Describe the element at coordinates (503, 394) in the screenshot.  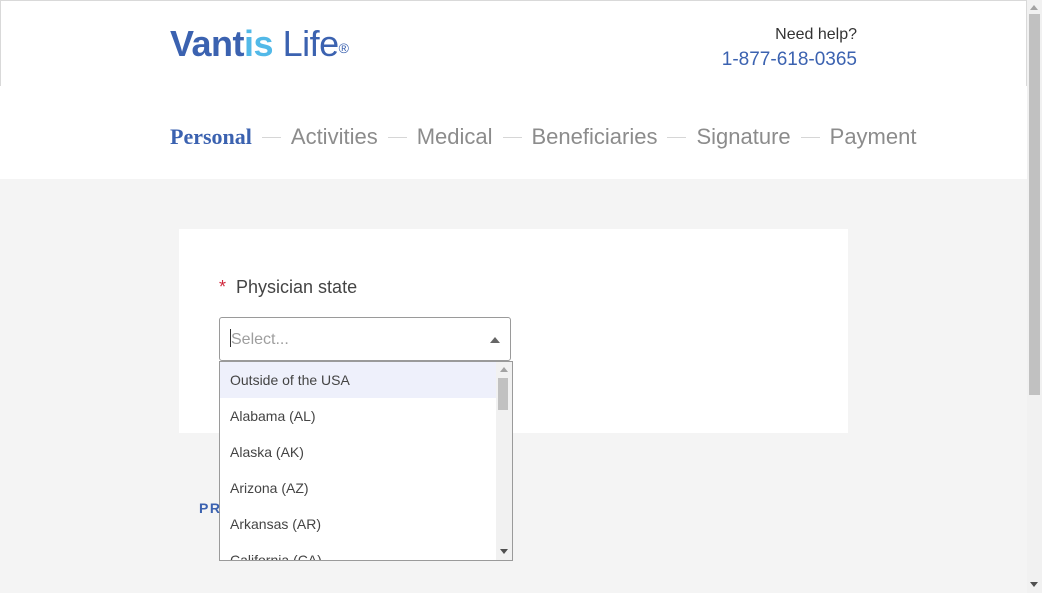
I see `dropdown-scroll-thumb` at that location.